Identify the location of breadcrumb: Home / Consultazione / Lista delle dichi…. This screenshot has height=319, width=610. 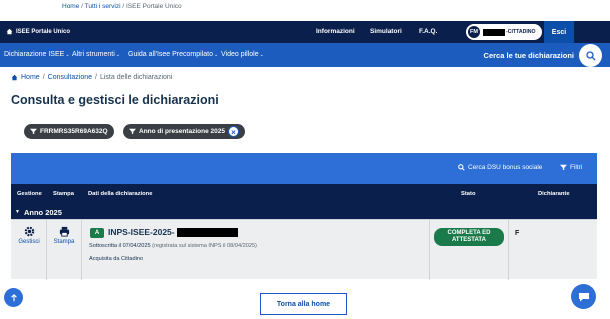
(91, 77).